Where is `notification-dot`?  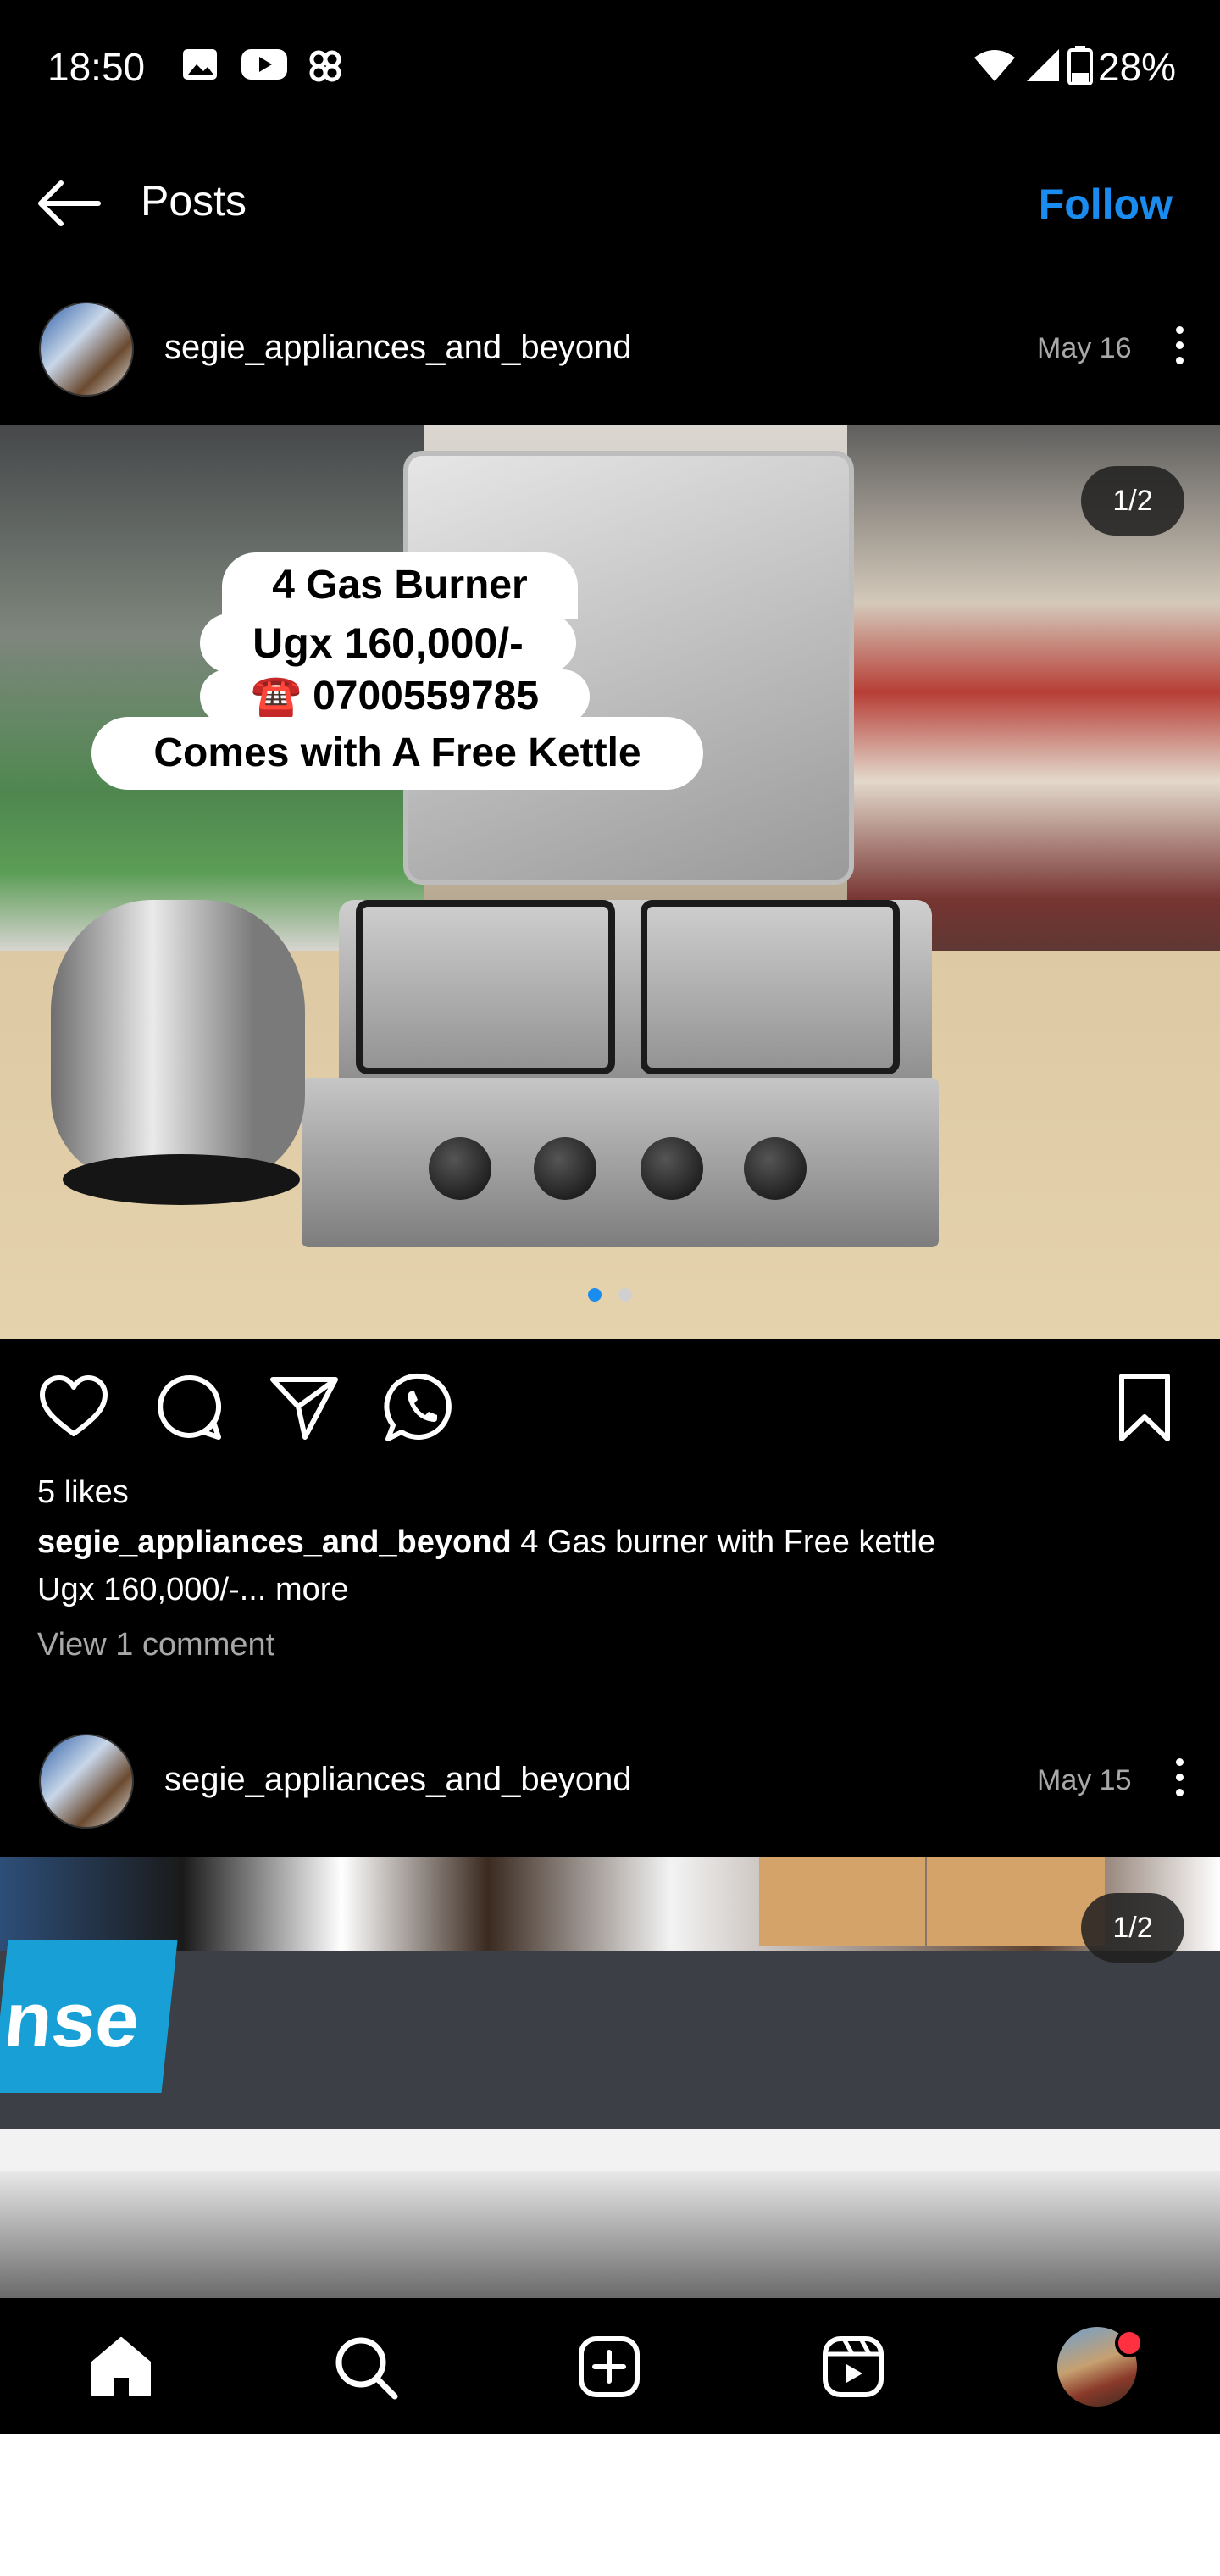
notification-dot is located at coordinates (1129, 2343).